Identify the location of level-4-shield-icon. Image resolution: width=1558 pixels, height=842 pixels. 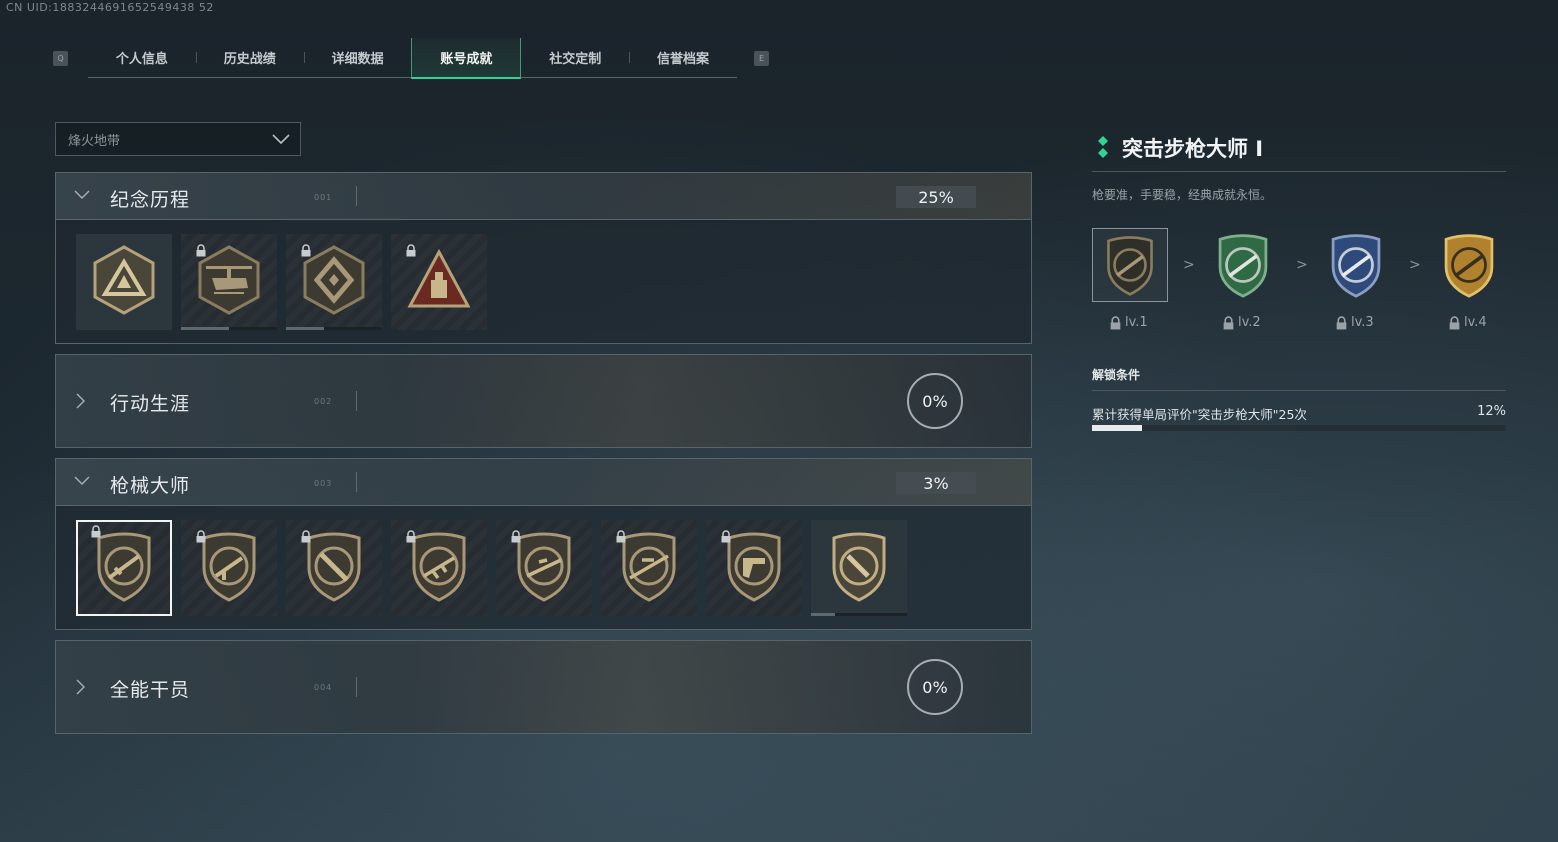
(1469, 266).